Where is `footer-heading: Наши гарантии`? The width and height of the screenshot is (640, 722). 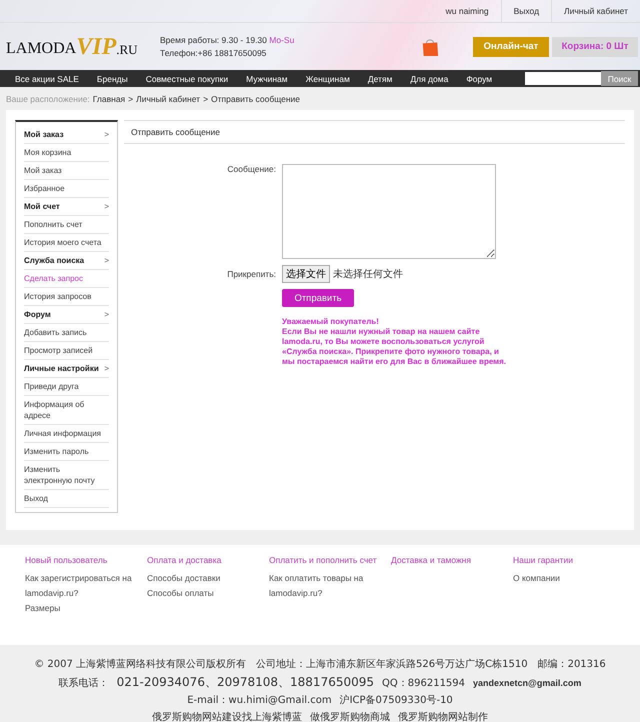 footer-heading: Наши гарантии is located at coordinates (574, 560).